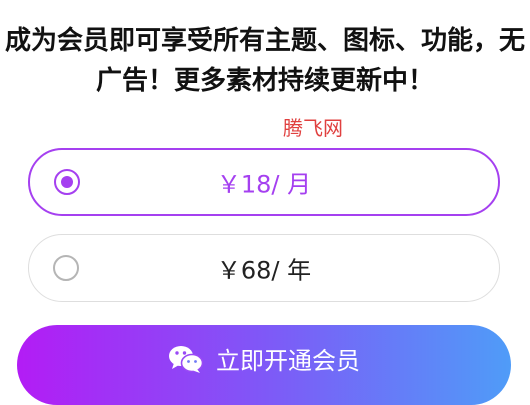 The width and height of the screenshot is (530, 405). I want to click on watermark-text: 腾飞网, so click(313, 128).